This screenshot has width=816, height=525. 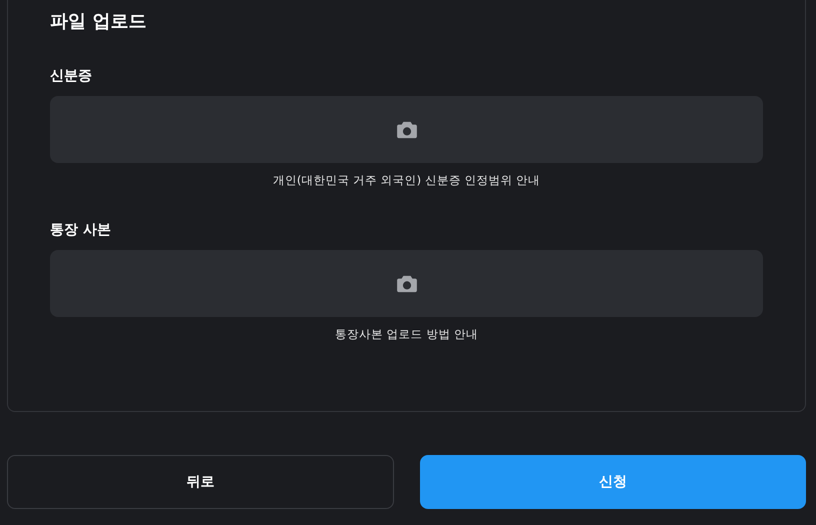 What do you see at coordinates (71, 76) in the screenshot?
I see `field-label: 신분증` at bounding box center [71, 76].